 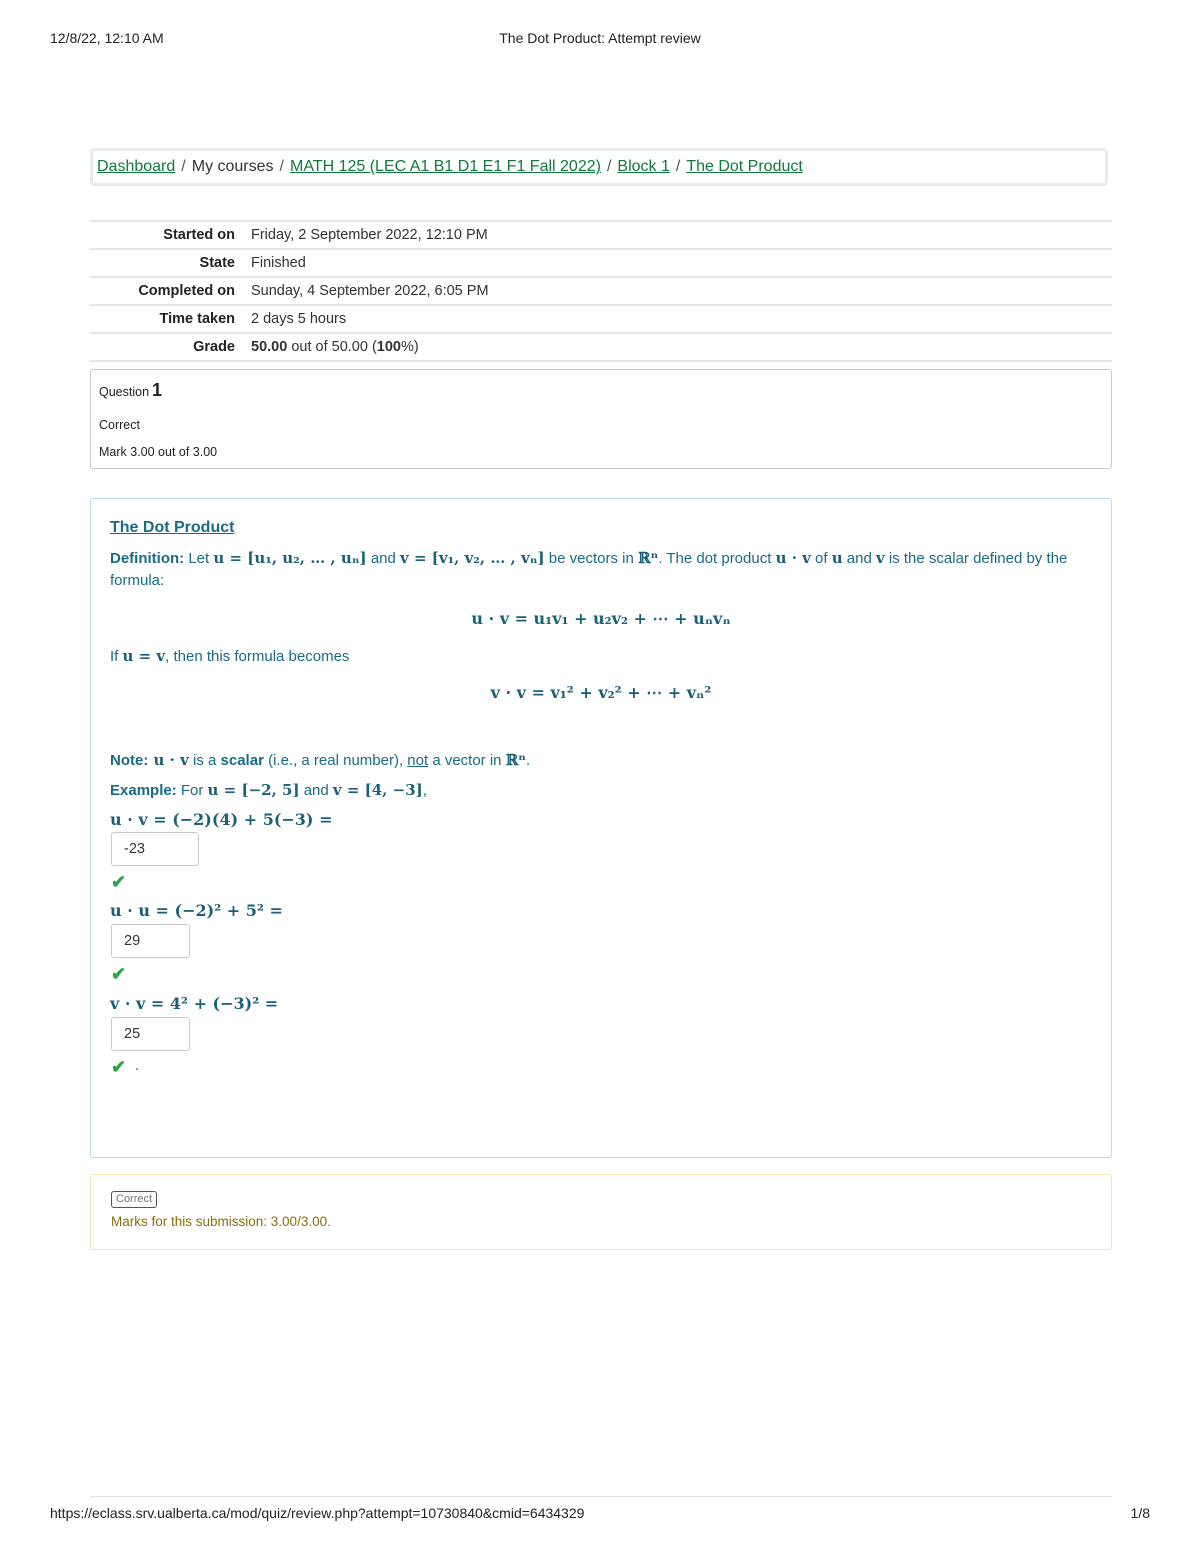 I want to click on answer-input-2: 29, so click(x=150, y=941).